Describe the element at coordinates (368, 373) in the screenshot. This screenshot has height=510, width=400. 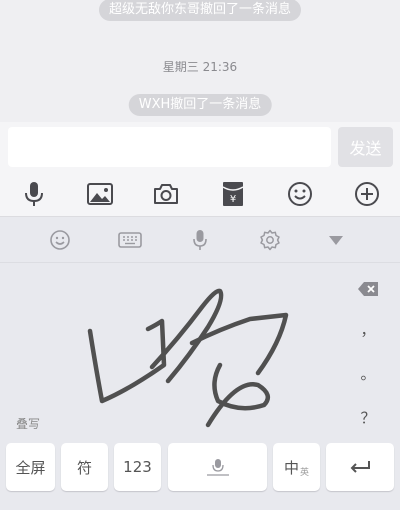
I see `period-key: 。` at that location.